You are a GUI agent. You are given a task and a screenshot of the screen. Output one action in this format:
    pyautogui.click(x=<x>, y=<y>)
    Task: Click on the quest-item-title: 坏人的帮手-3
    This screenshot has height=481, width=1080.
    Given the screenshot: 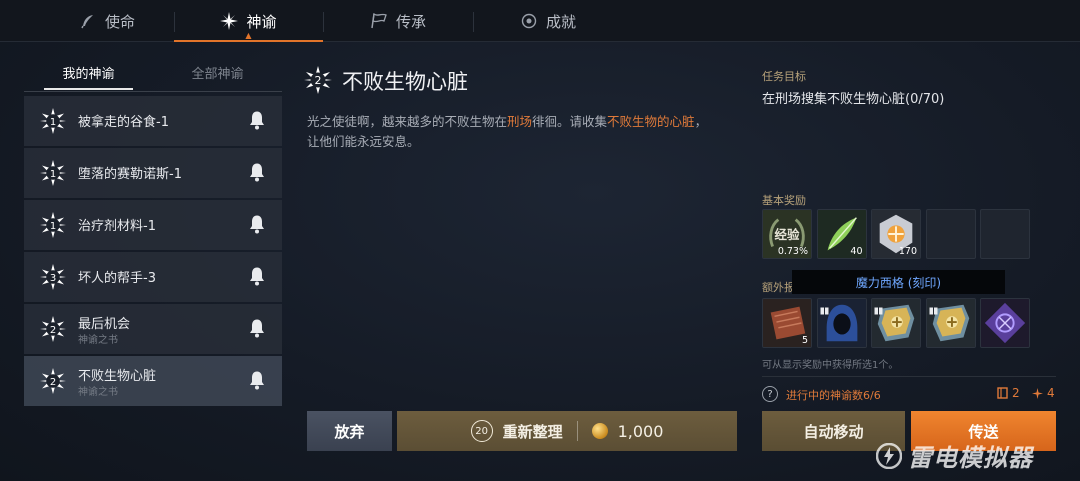 What is the action you would take?
    pyautogui.click(x=117, y=278)
    